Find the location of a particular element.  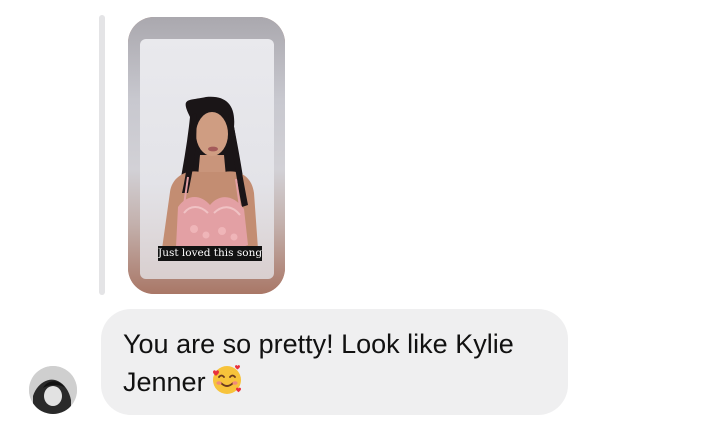

sender-avatar is located at coordinates (53, 390).